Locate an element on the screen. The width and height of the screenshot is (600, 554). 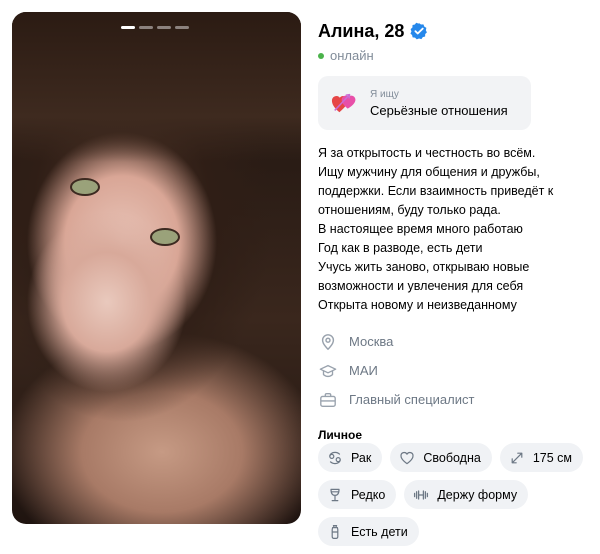
photo-hair-shade is located at coordinates (156, 87).